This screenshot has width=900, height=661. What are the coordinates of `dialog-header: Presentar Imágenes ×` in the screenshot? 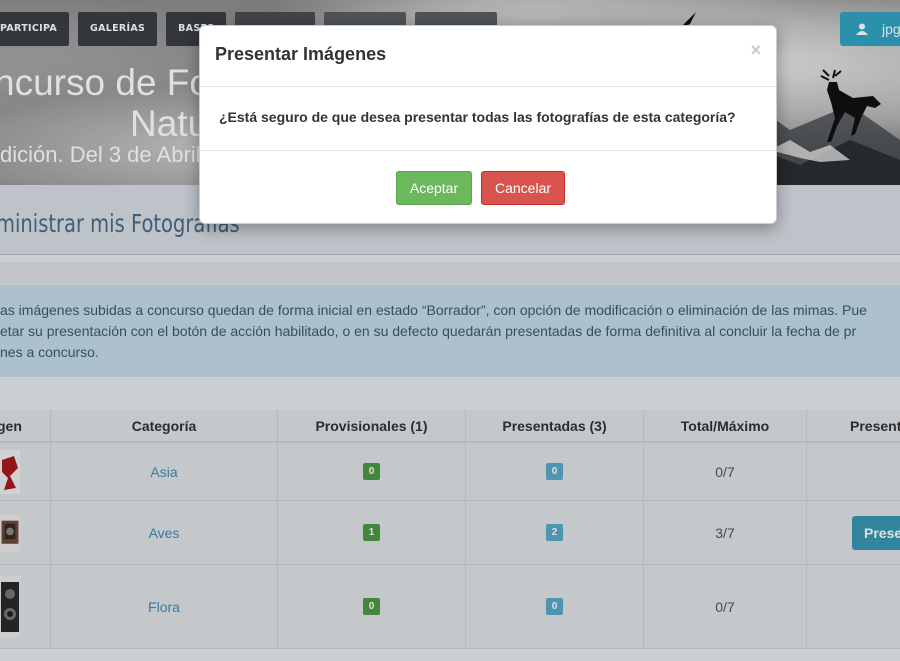 It's located at (488, 56).